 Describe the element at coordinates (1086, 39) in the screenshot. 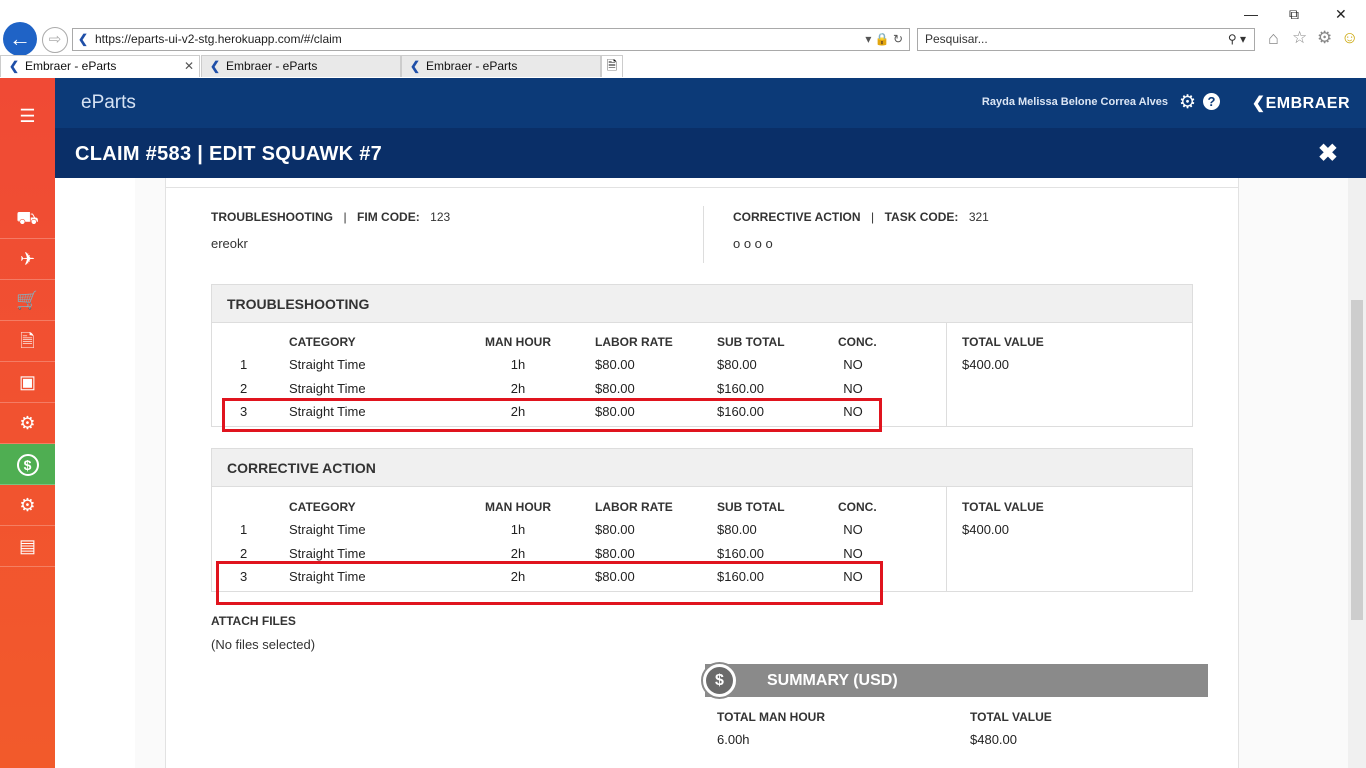

I see `search-input: Pesquisar... ⚲ ▾` at that location.